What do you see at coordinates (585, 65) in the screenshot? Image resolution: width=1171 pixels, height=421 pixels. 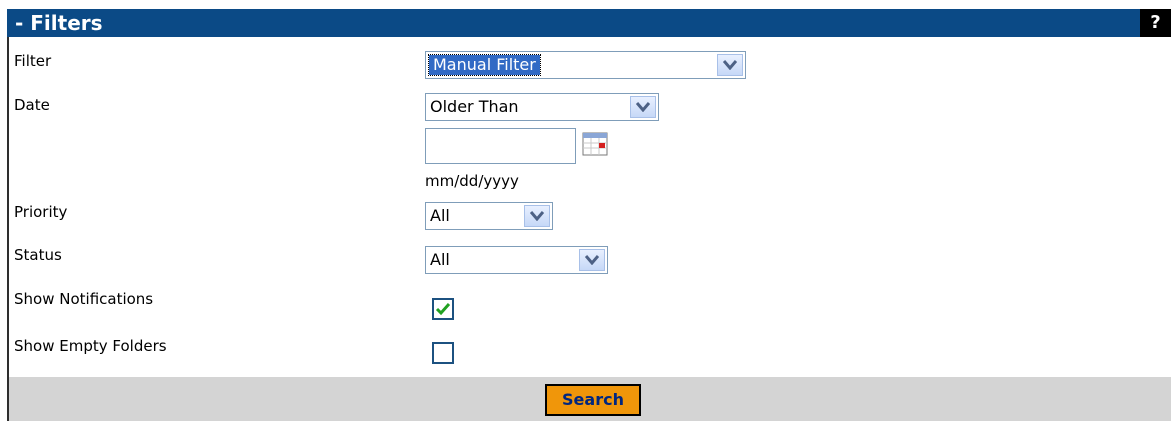 I see `filter-select: Manual Filter` at bounding box center [585, 65].